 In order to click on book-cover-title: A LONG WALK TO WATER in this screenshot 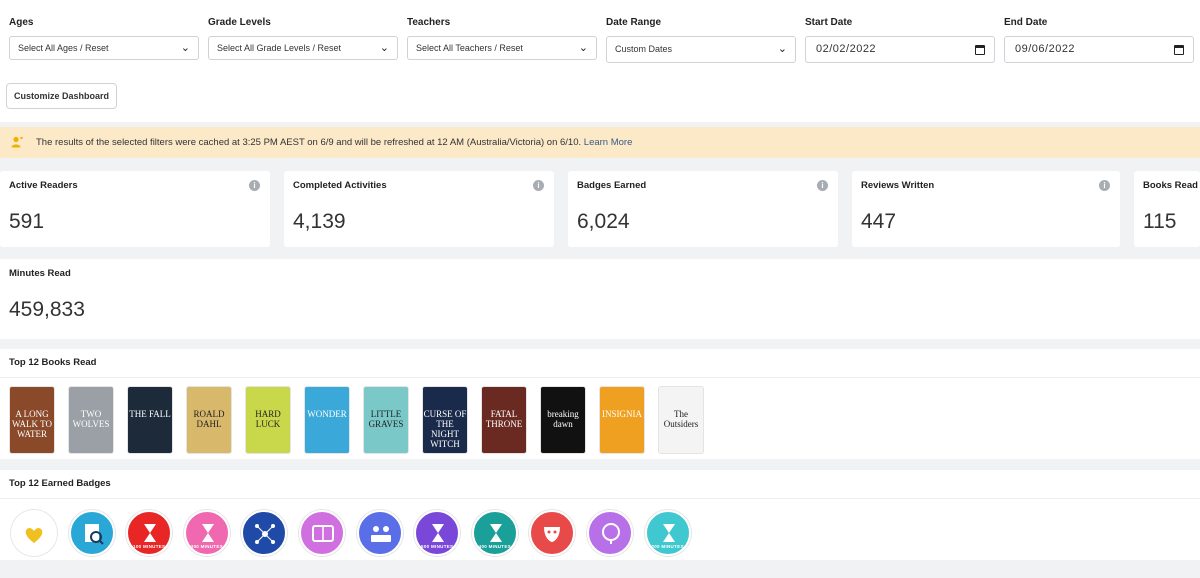, I will do `click(32, 424)`.